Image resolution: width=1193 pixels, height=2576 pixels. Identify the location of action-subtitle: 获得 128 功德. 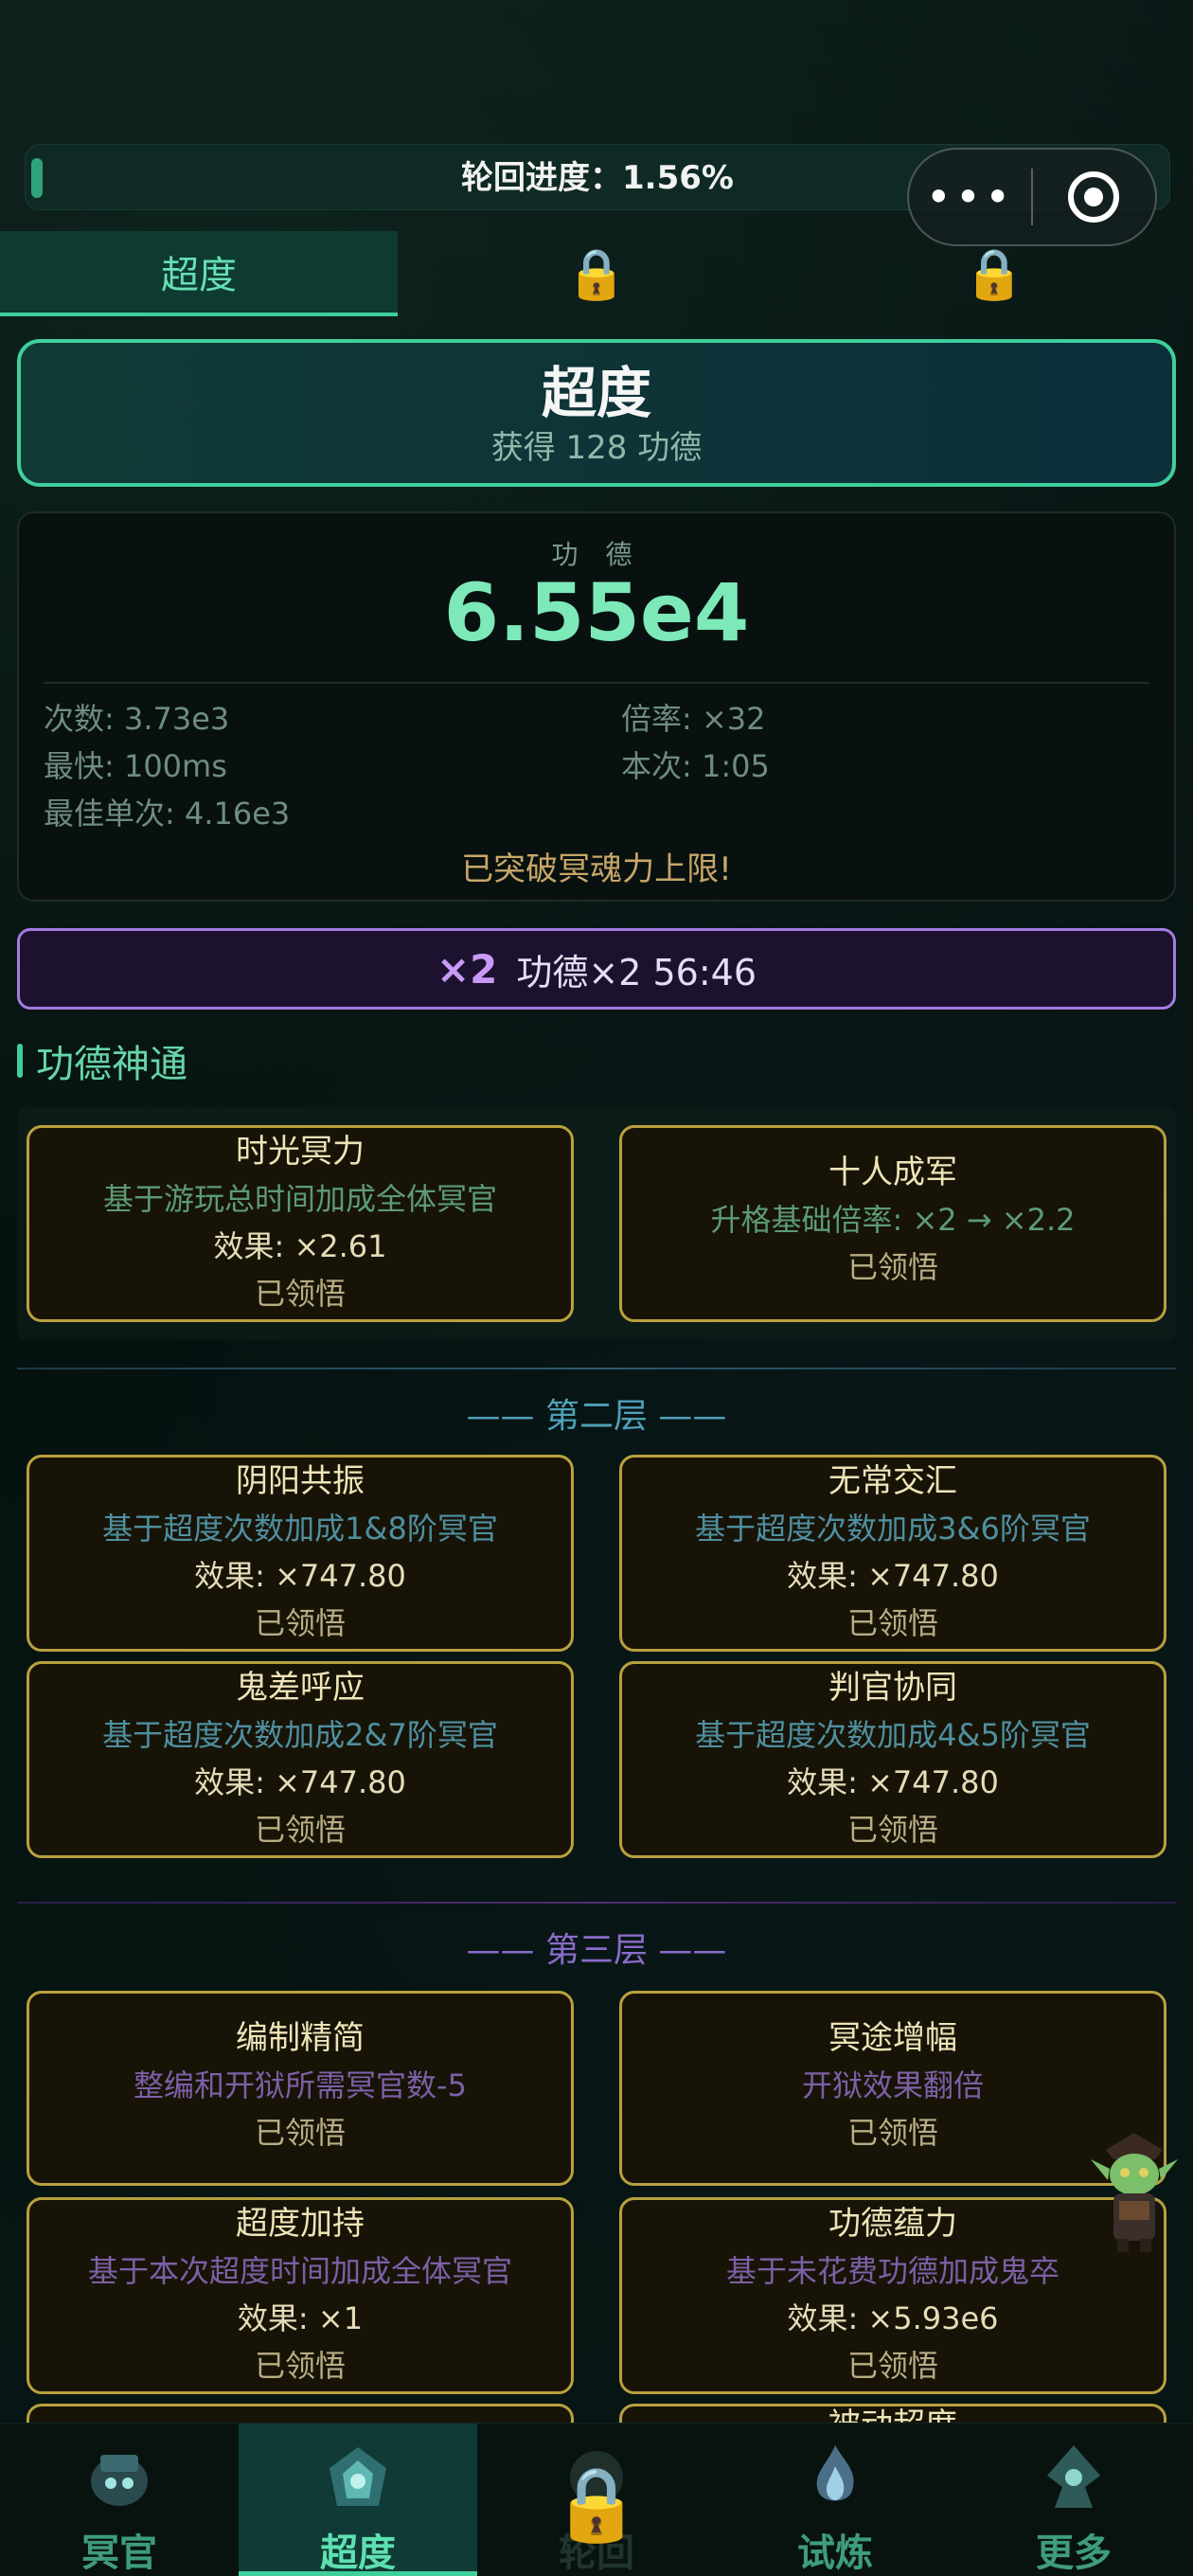
(596, 448).